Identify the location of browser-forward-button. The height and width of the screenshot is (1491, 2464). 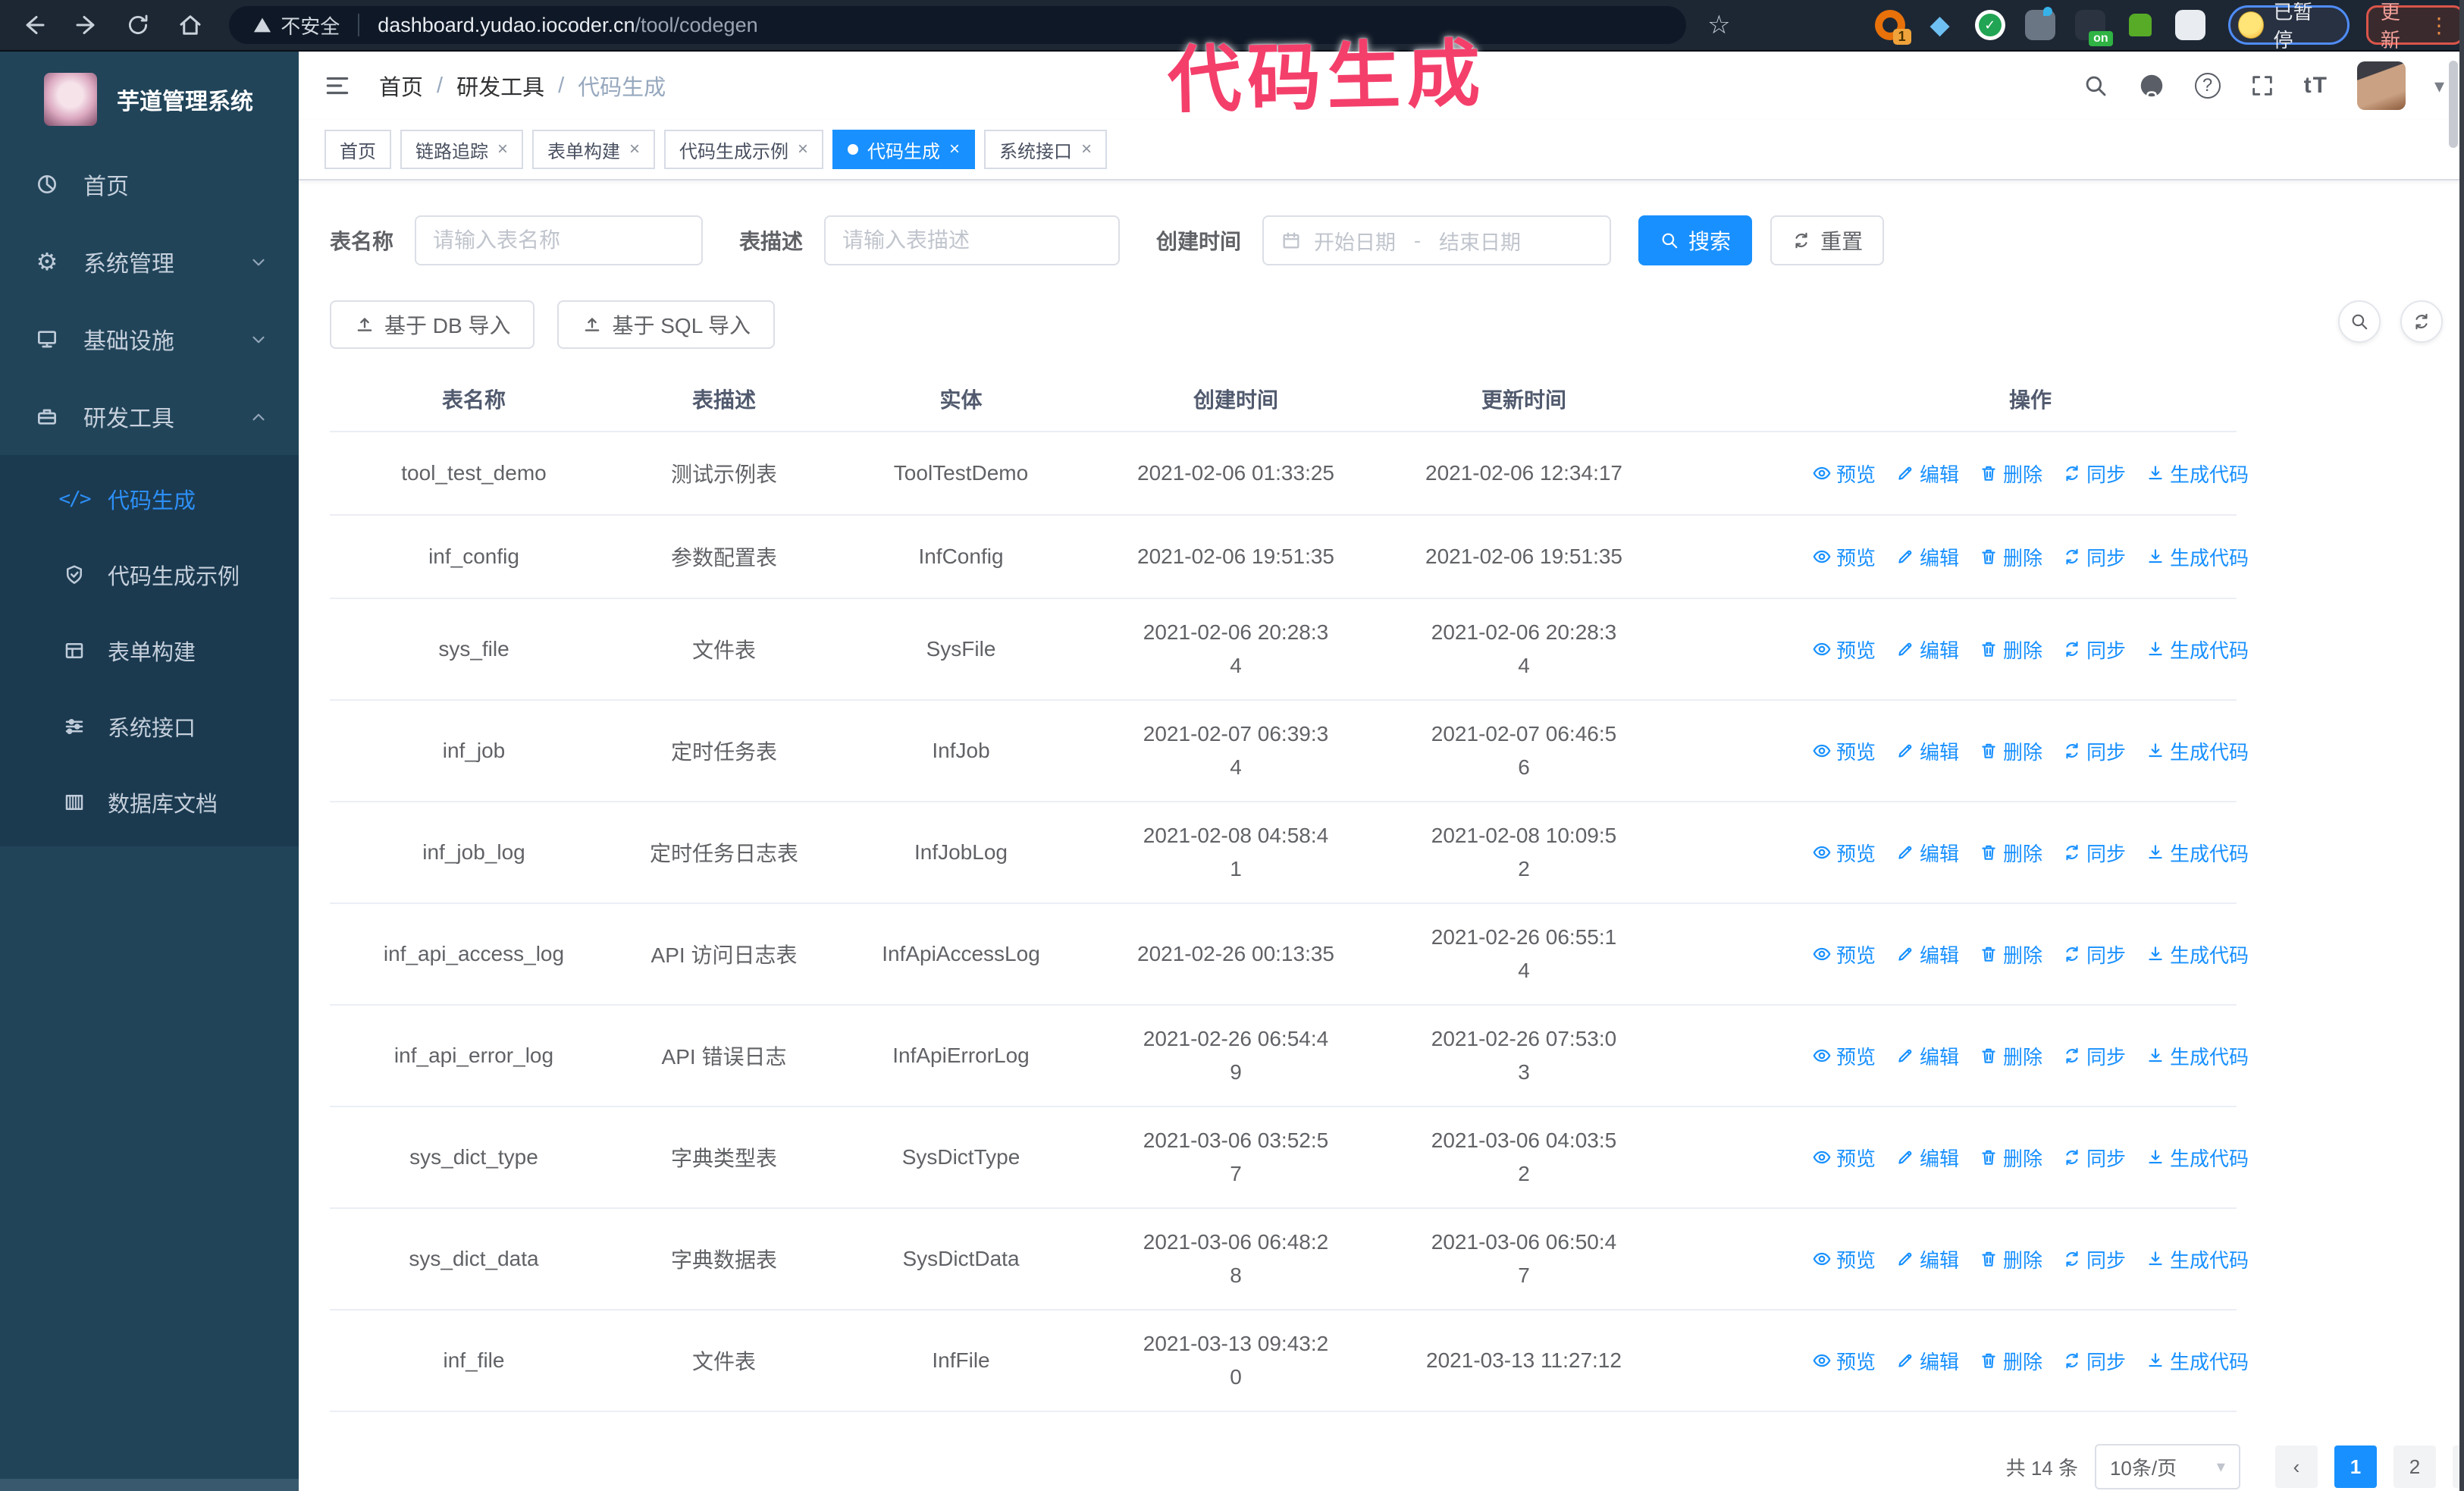
(87, 25).